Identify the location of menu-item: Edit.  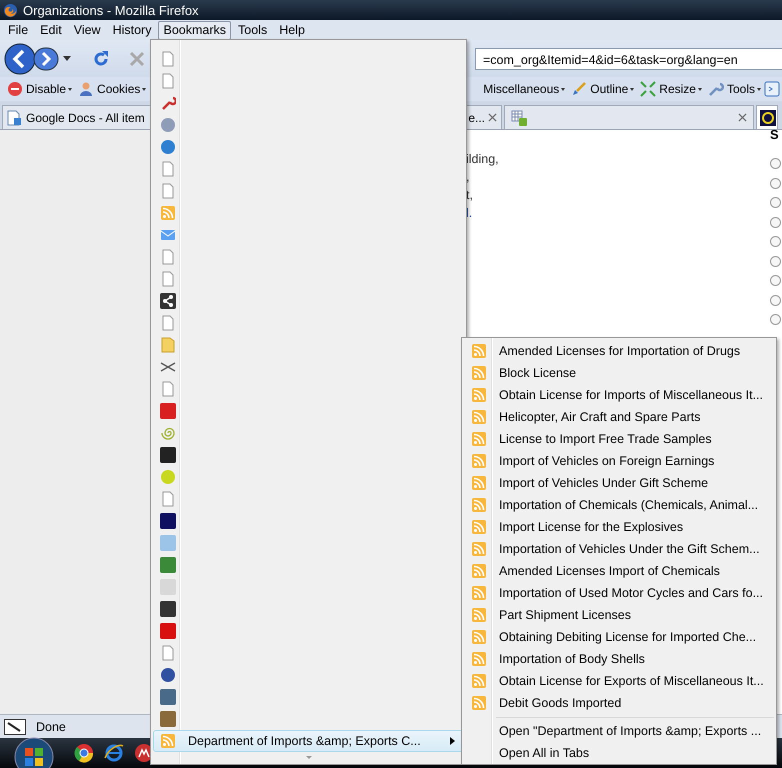
(51, 30).